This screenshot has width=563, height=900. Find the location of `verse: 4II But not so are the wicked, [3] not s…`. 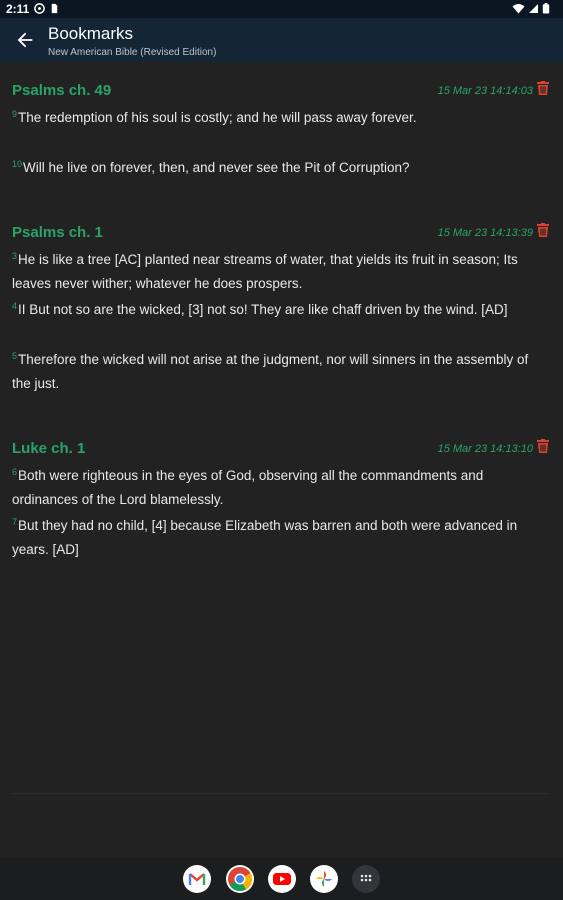

verse: 4II But not so are the wicked, [3] not s… is located at coordinates (279, 310).